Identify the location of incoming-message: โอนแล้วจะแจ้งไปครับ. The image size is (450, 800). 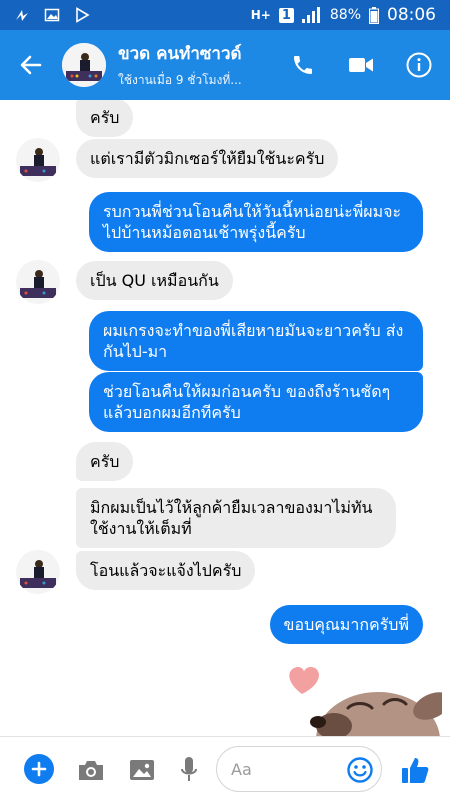
(166, 570).